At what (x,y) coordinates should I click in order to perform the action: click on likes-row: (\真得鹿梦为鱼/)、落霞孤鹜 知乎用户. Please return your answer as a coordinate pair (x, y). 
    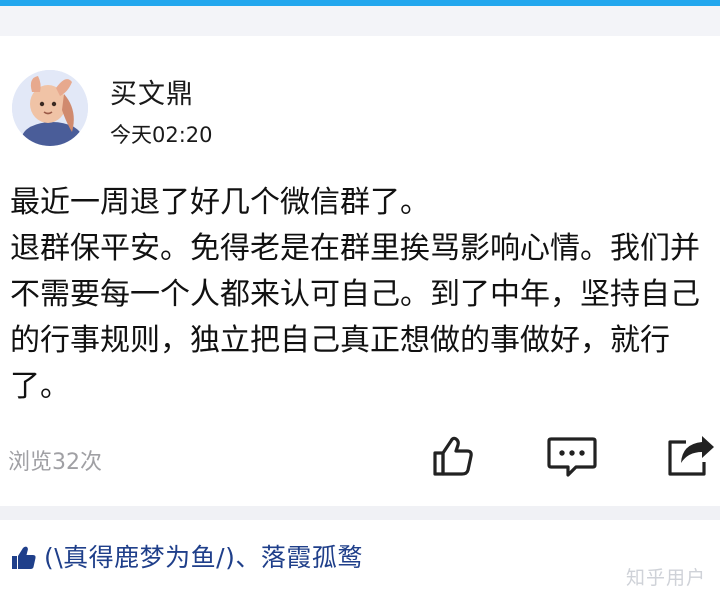
    Looking at the image, I should click on (360, 560).